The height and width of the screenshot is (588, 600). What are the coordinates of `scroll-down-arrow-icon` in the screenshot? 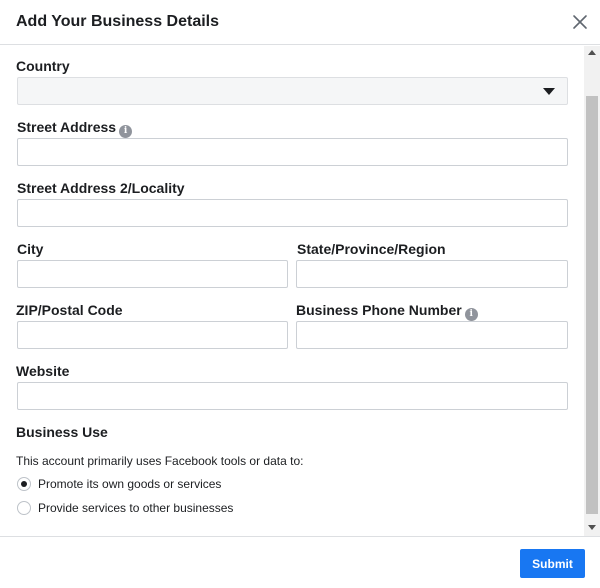 It's located at (592, 527).